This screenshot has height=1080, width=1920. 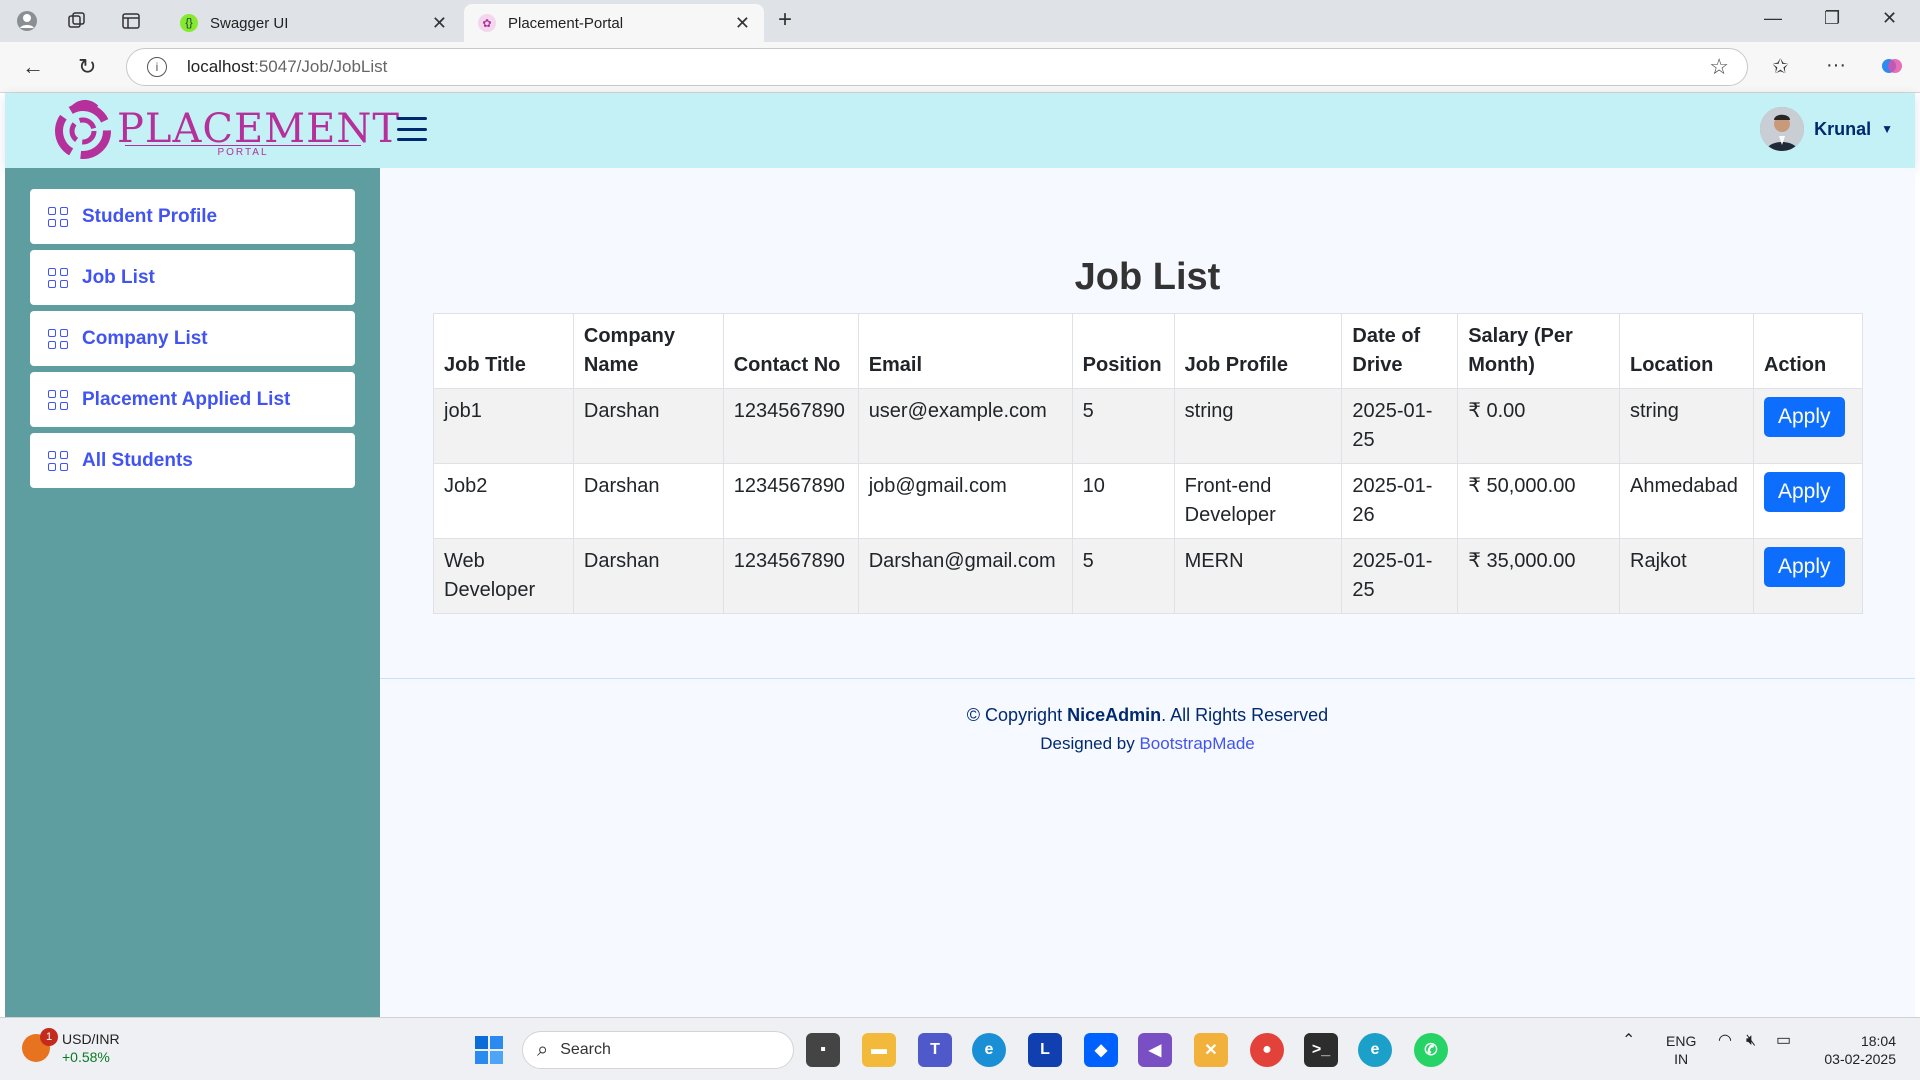 I want to click on position-cell: 5, so click(x=1123, y=426).